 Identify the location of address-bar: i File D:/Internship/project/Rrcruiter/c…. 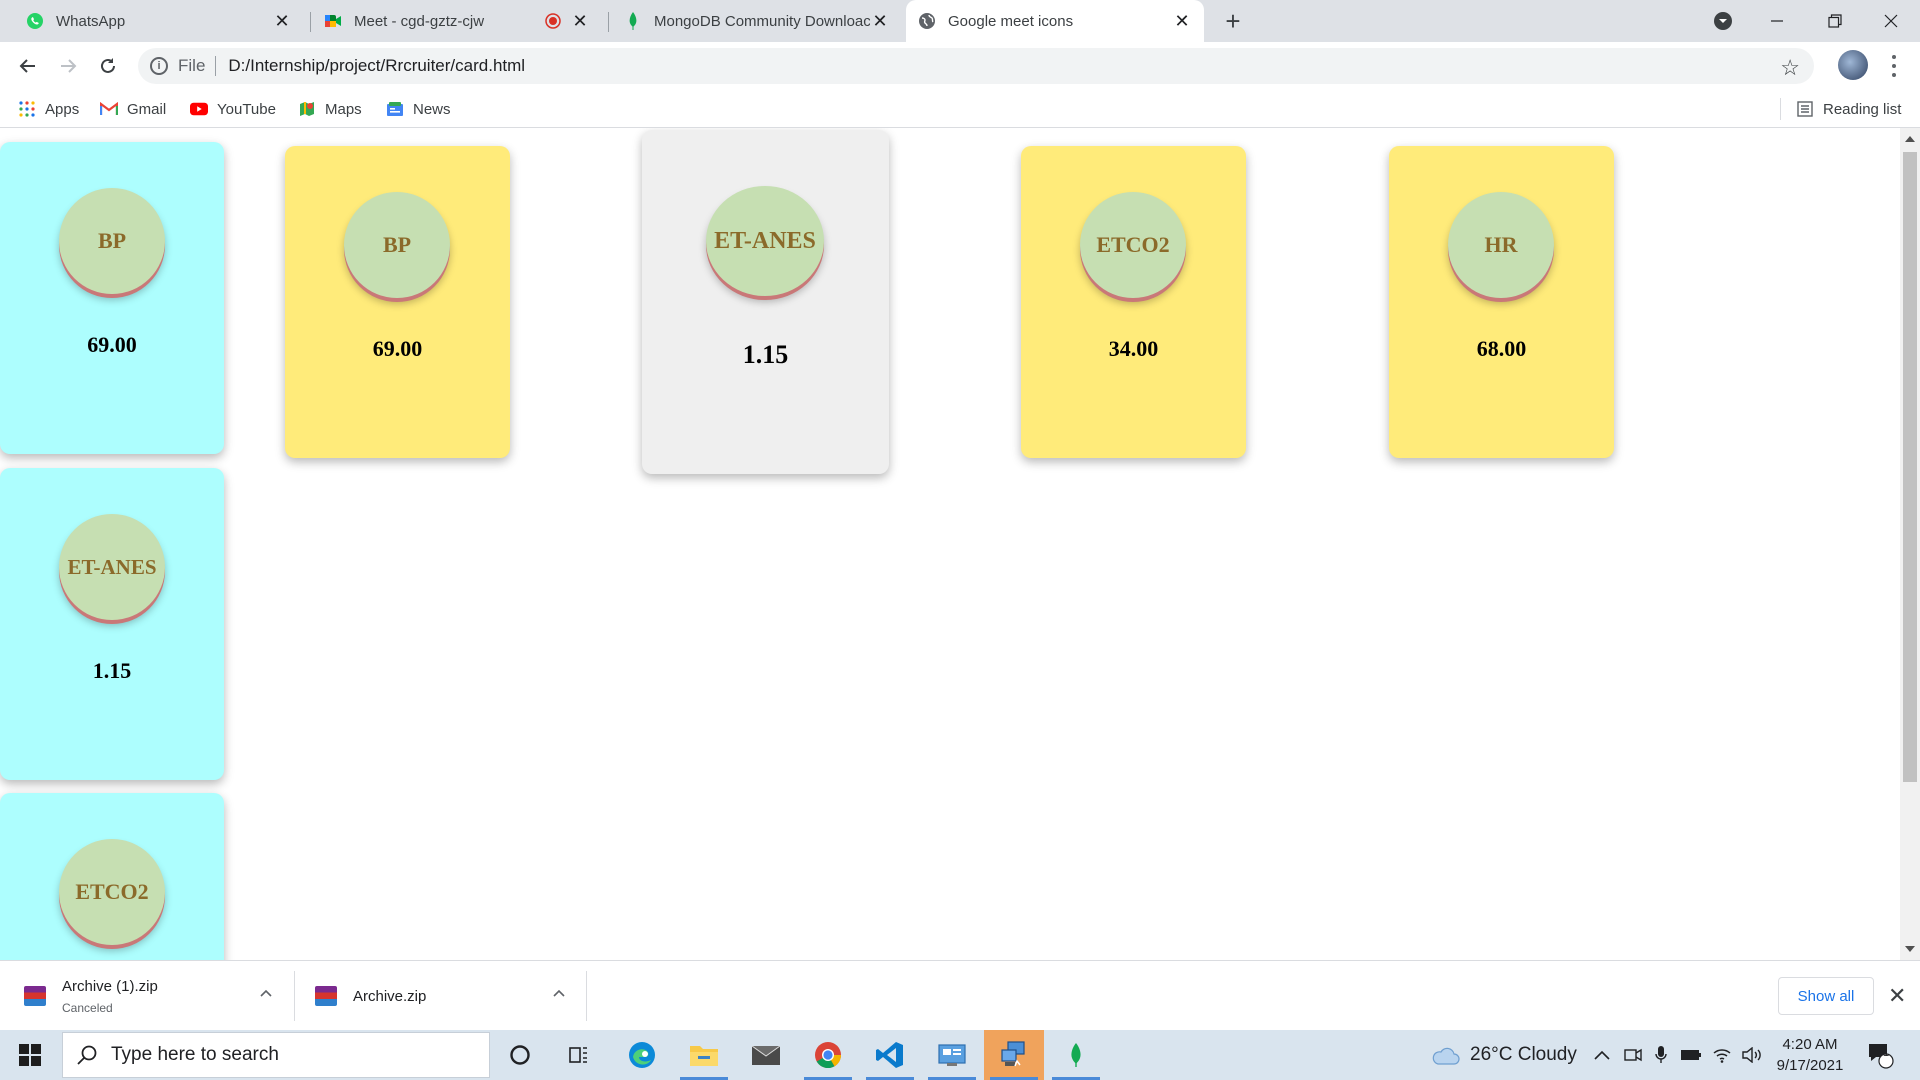
(976, 66).